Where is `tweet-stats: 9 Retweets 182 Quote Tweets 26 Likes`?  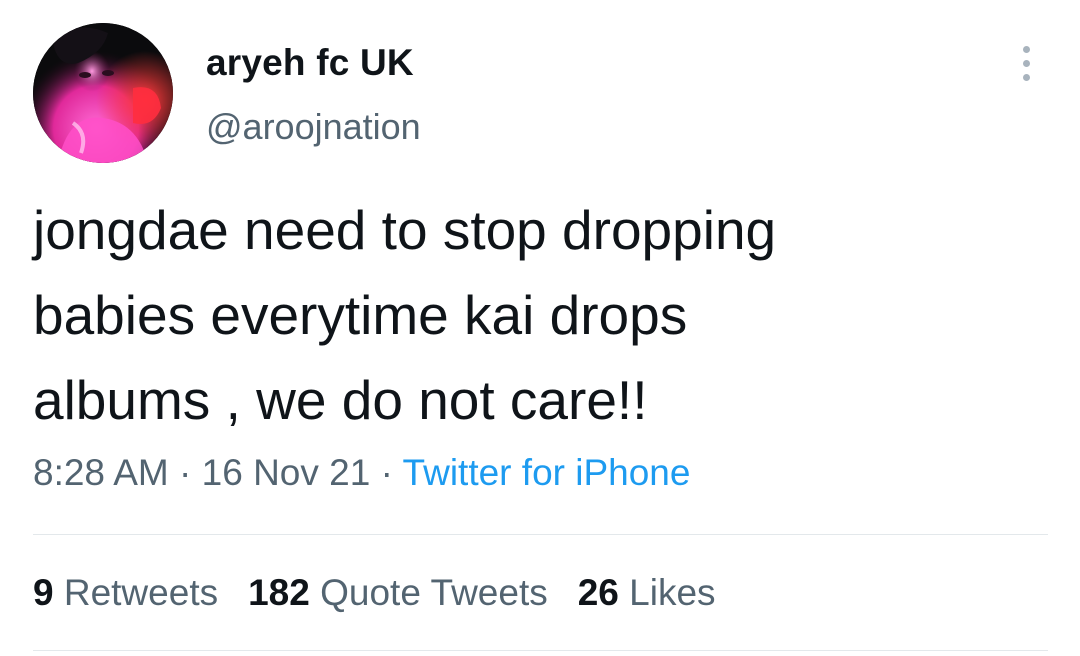 tweet-stats: 9 Retweets 182 Quote Tweets 26 Likes is located at coordinates (389, 593).